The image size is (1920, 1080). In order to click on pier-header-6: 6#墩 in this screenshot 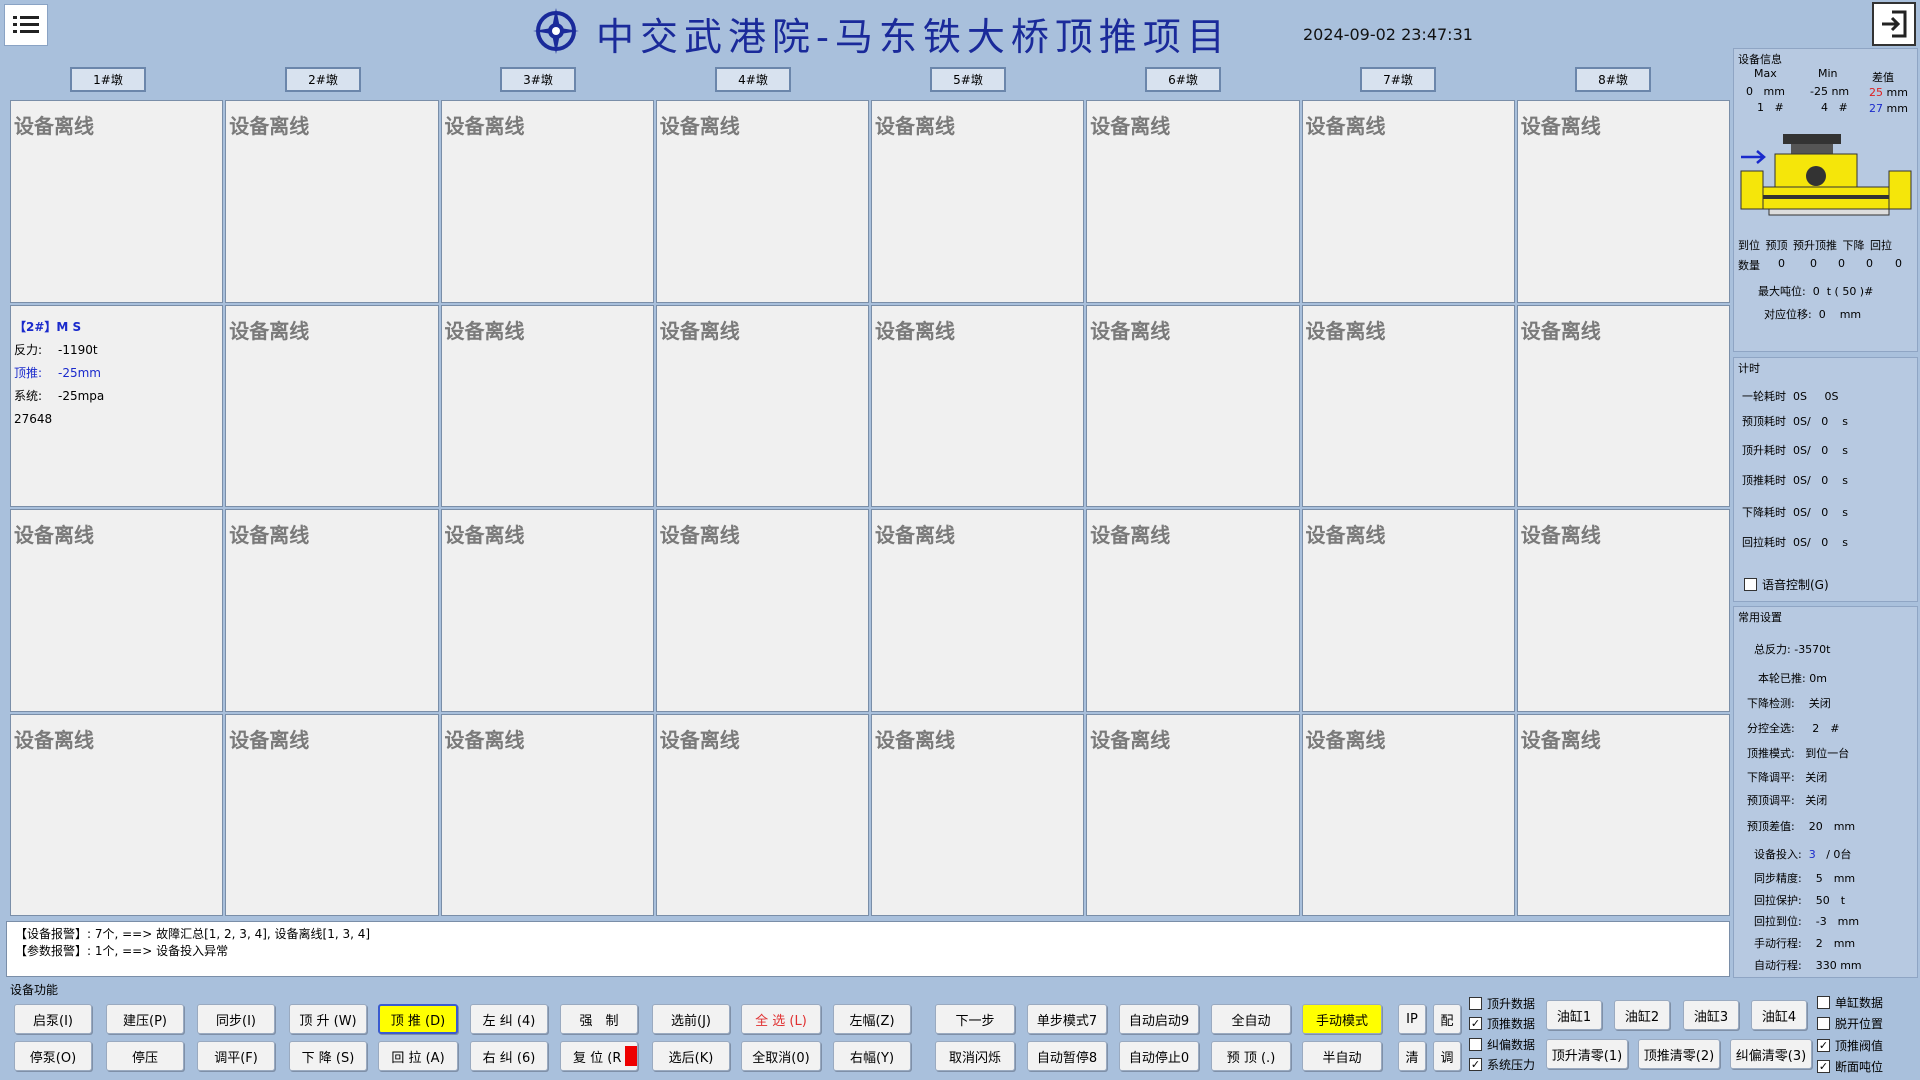, I will do `click(1183, 79)`.